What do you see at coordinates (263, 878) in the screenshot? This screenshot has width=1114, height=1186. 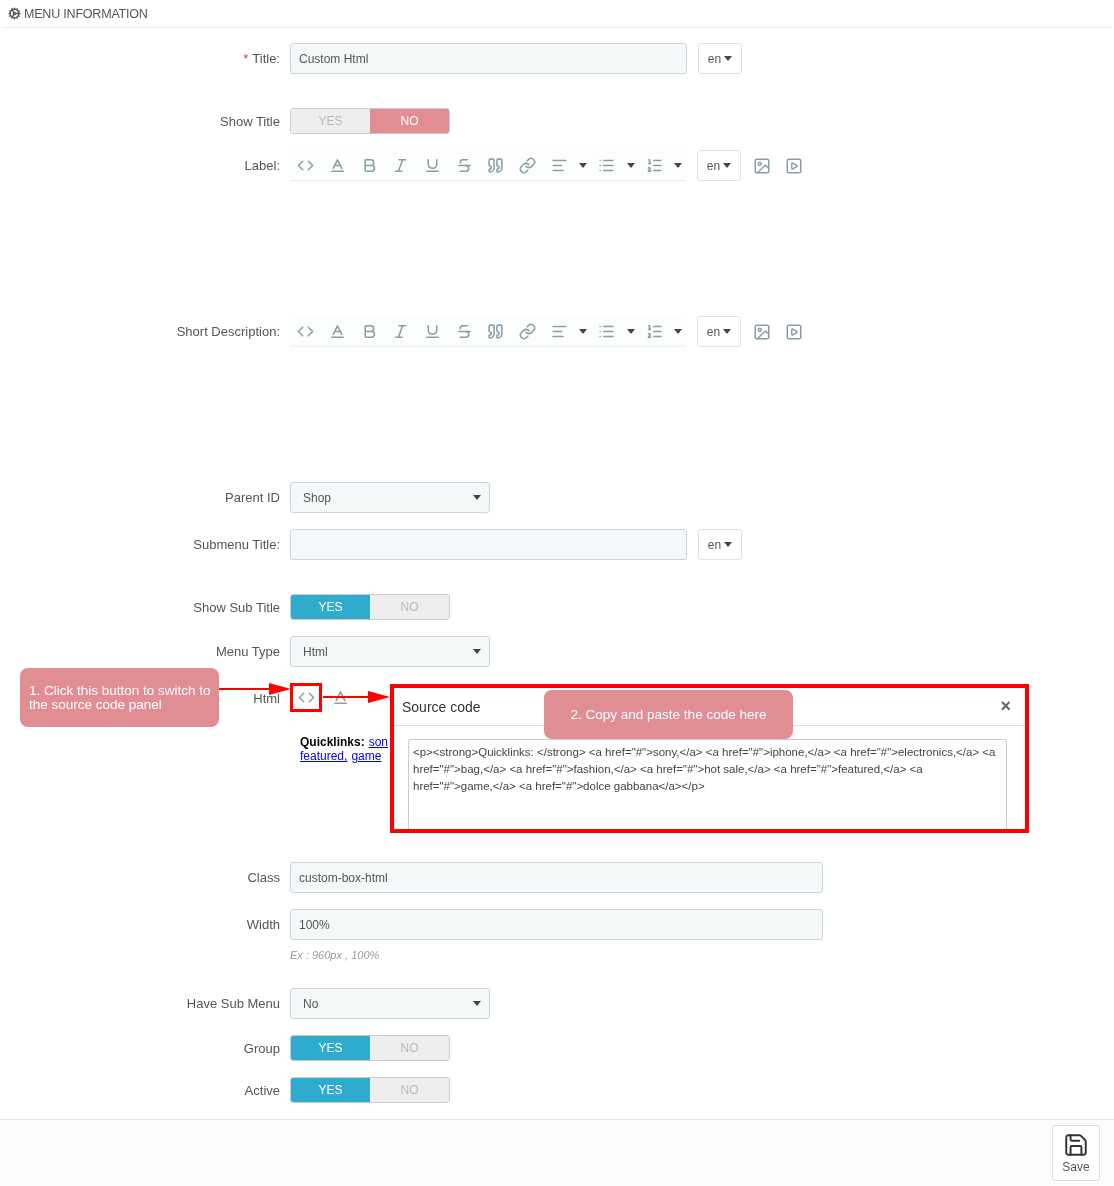 I see `field-label: Class` at bounding box center [263, 878].